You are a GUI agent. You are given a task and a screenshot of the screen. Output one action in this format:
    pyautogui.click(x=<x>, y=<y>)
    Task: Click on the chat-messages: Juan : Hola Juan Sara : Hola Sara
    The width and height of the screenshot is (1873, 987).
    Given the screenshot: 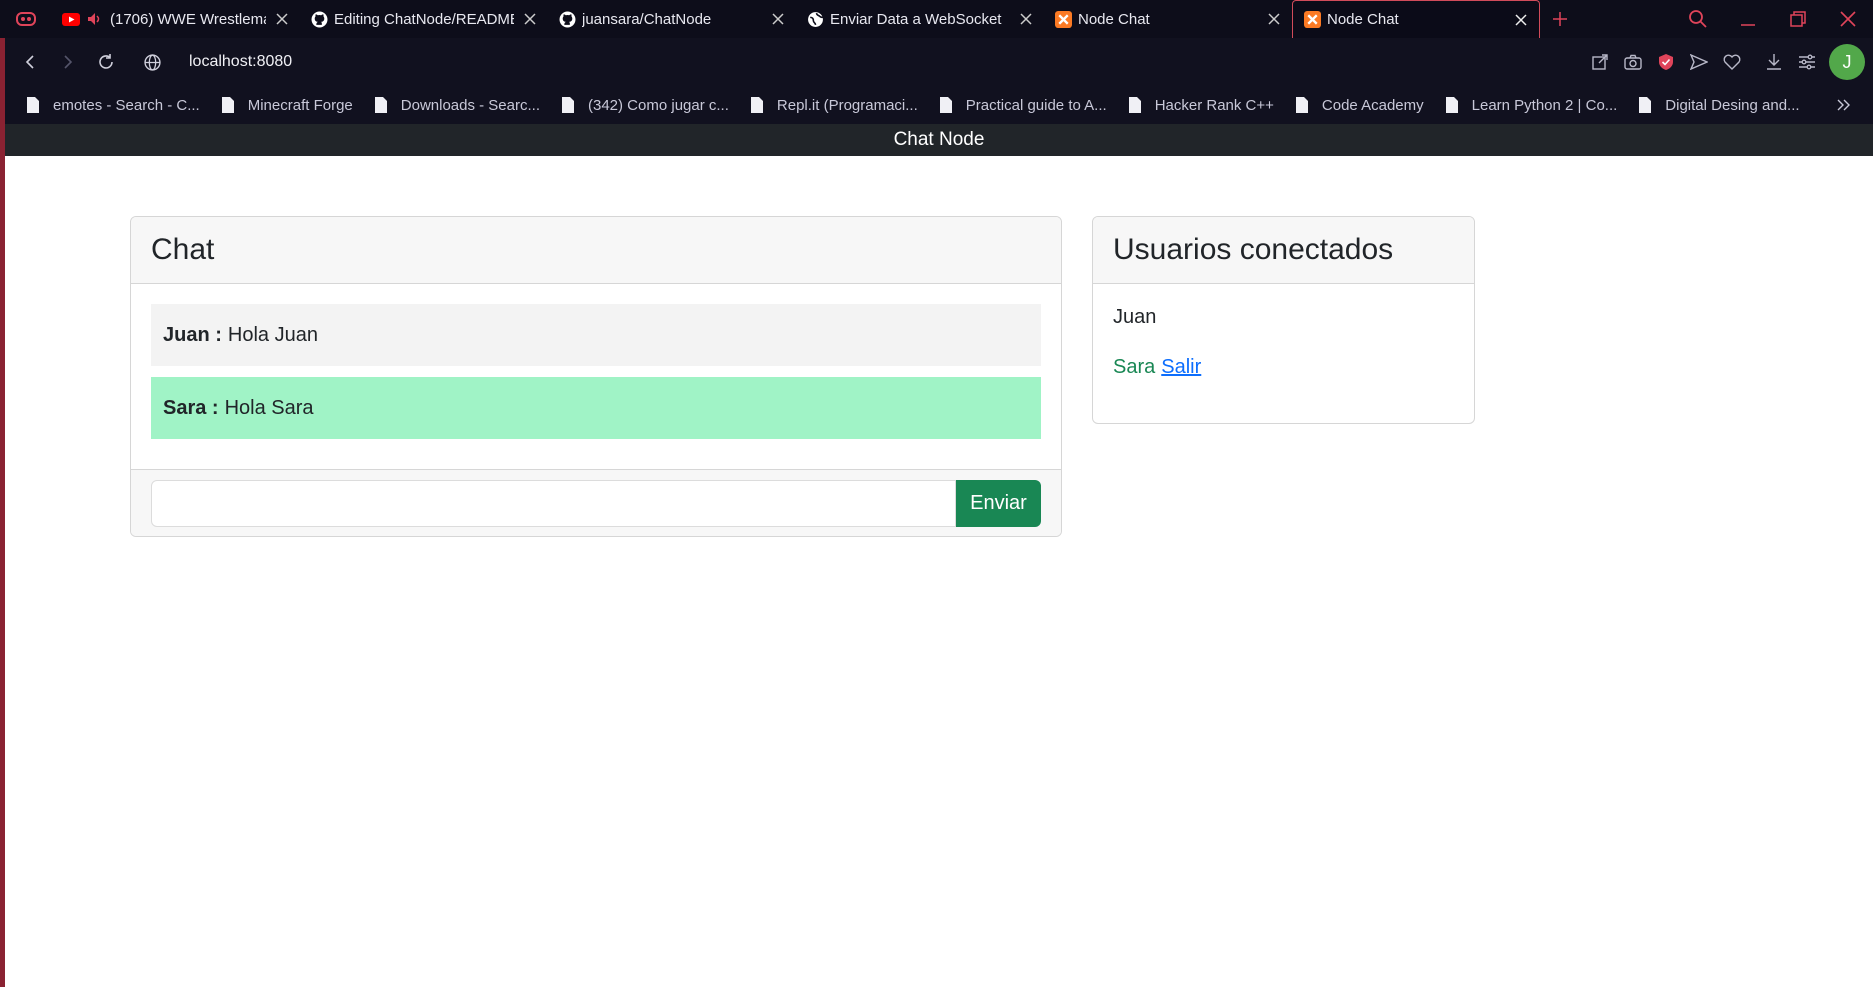 What is the action you would take?
    pyautogui.click(x=596, y=376)
    